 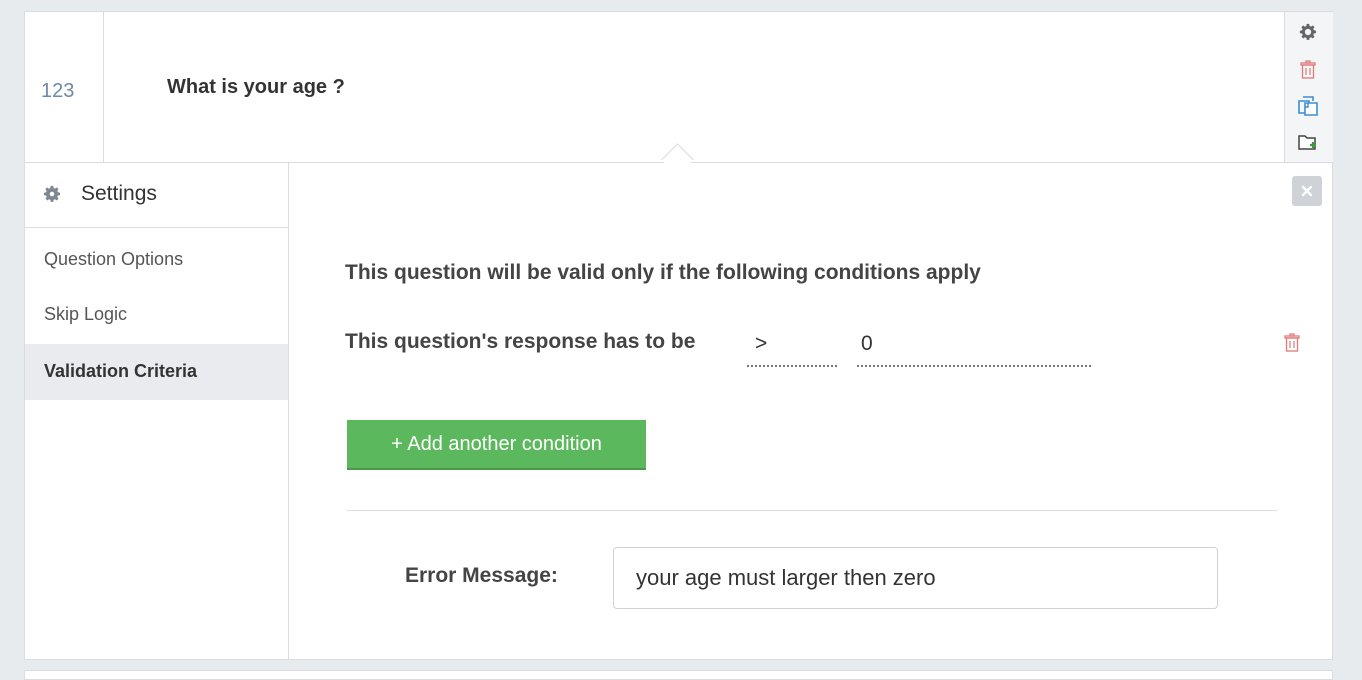 What do you see at coordinates (974, 345) in the screenshot?
I see `condition-value-input` at bounding box center [974, 345].